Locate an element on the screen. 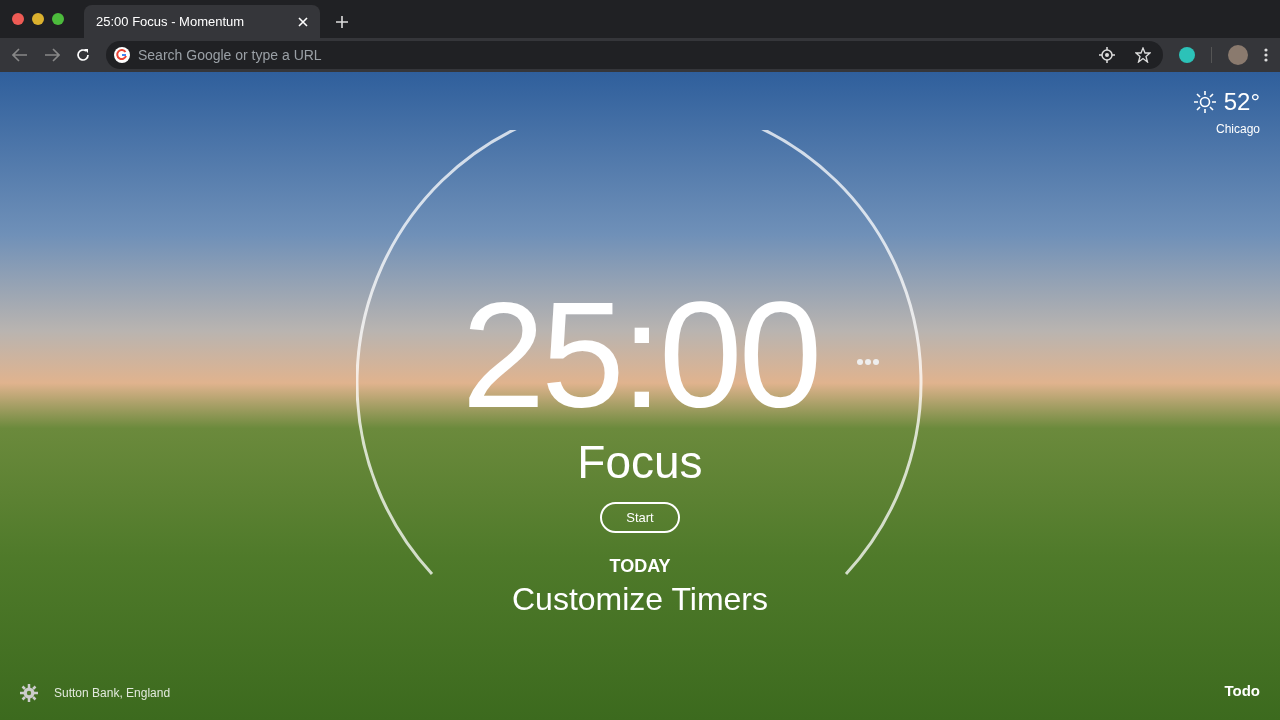  weather-location: Chicago is located at coordinates (1237, 129).